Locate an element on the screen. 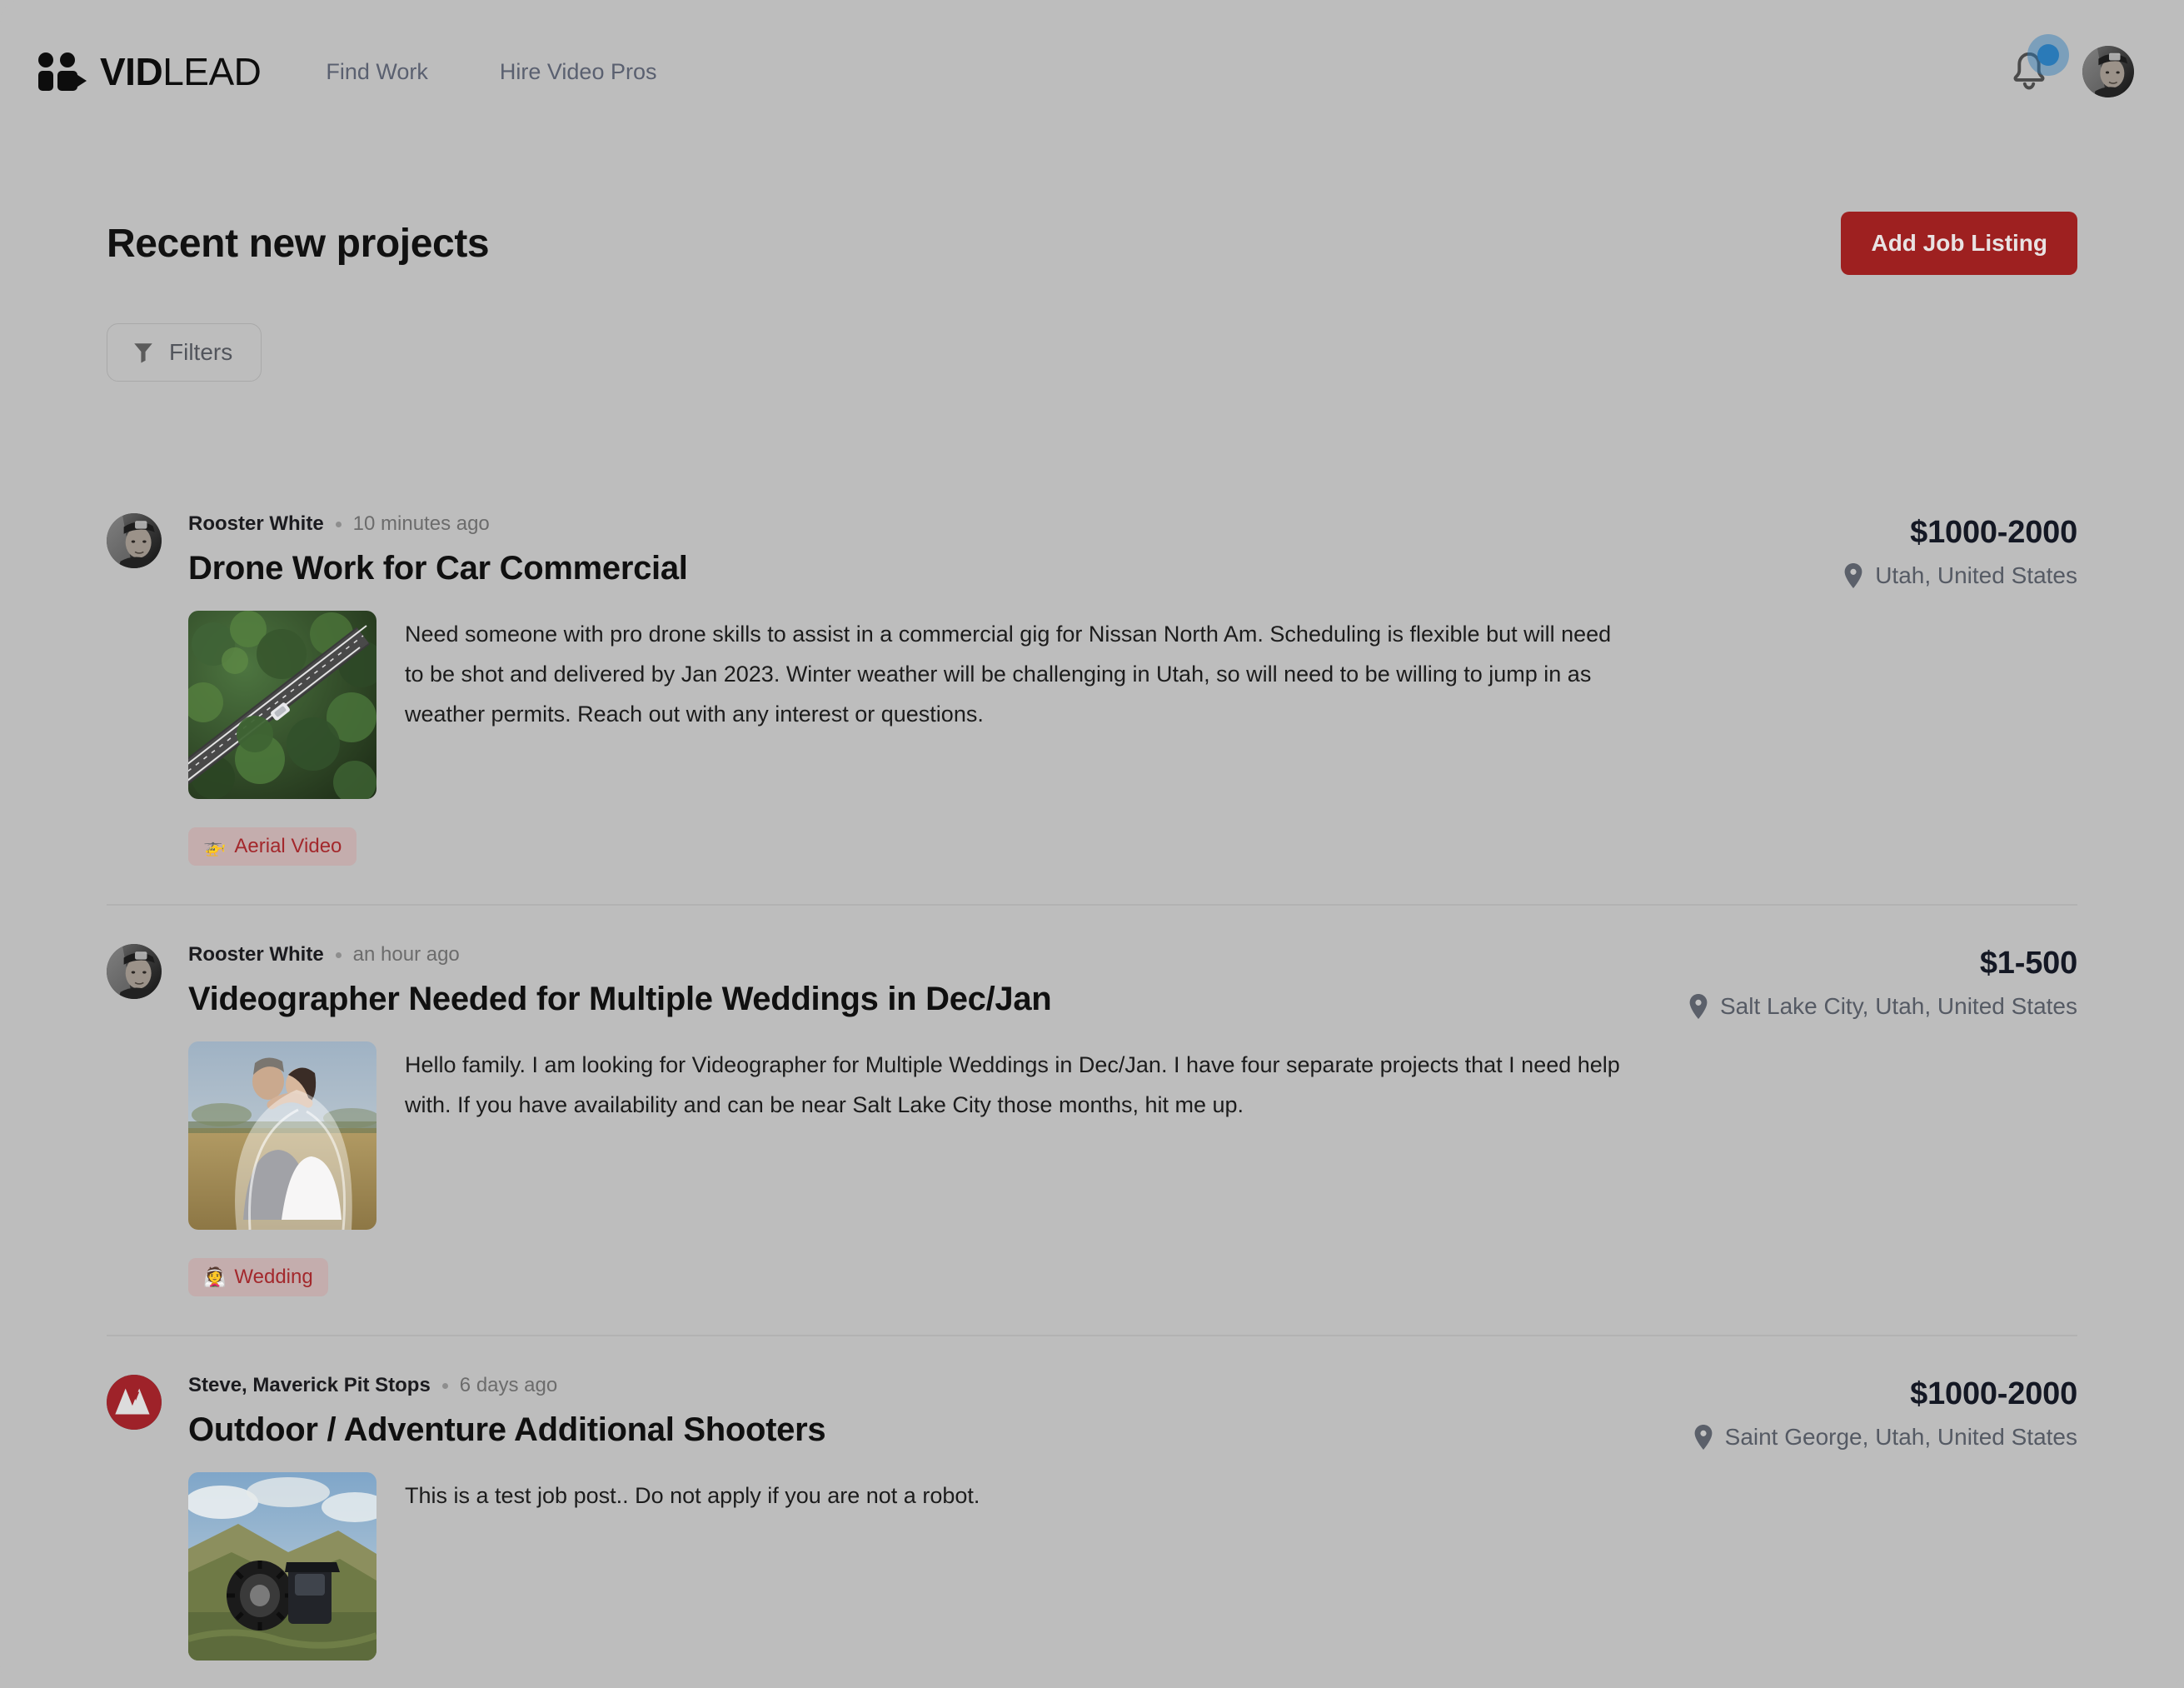  filters-button-label: Filters is located at coordinates (201, 352).